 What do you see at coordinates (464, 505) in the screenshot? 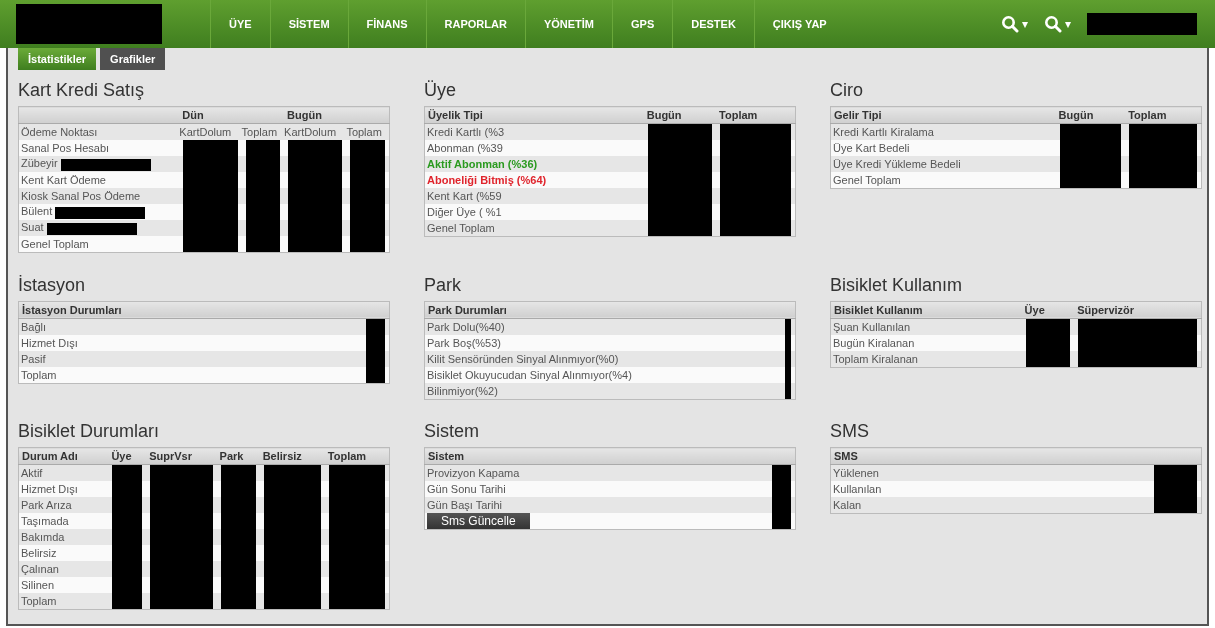
I see `row-label: Gün Başı Tarihi` at bounding box center [464, 505].